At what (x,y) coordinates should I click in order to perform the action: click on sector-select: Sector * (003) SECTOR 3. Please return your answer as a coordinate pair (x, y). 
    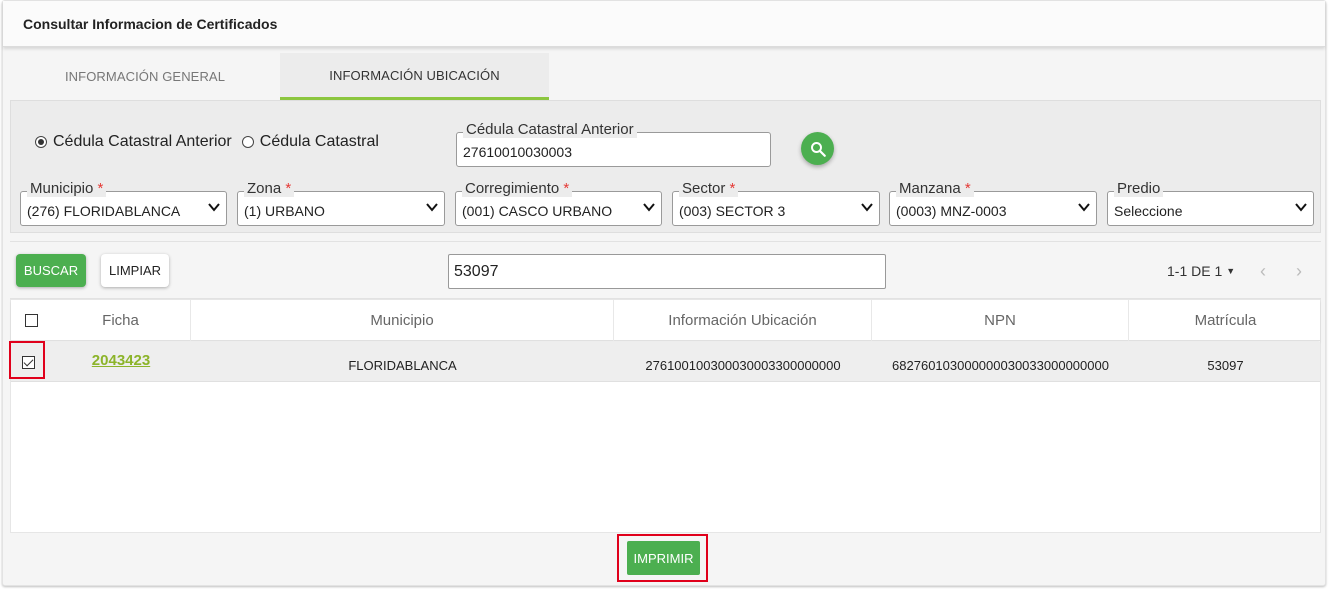
    Looking at the image, I should click on (776, 203).